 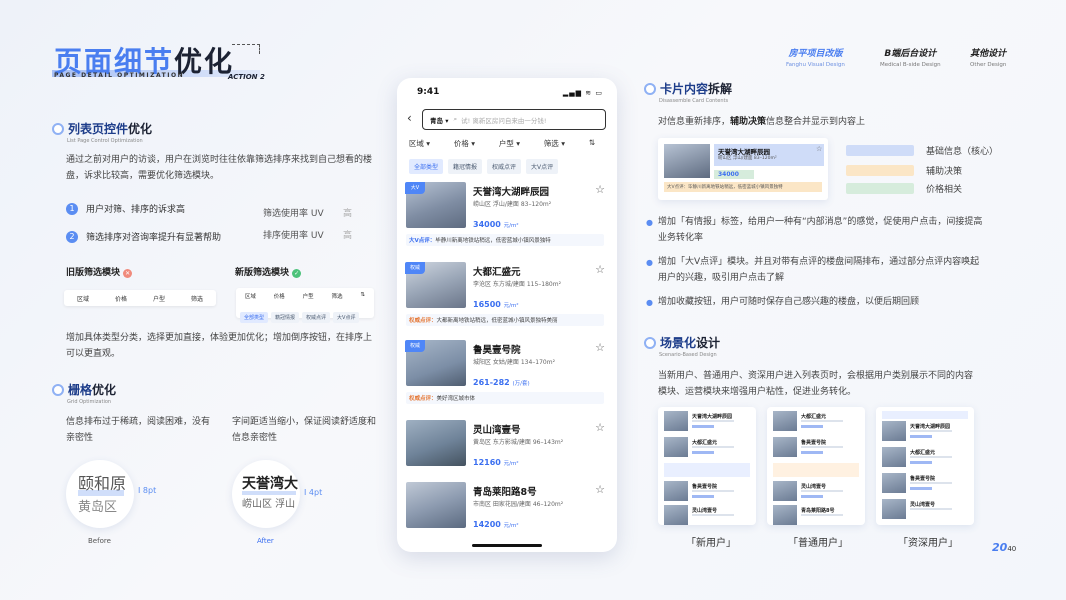 I want to click on new-filter-label: 新版筛选模块 ✓, so click(x=268, y=273).